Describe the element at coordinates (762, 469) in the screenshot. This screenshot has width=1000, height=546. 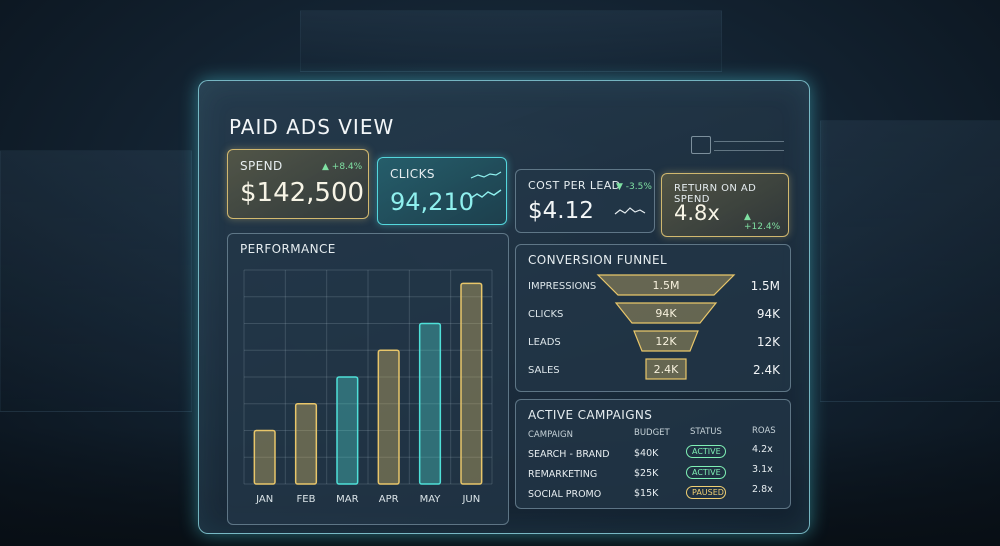
I see `campaign-roas: 3.1x` at that location.